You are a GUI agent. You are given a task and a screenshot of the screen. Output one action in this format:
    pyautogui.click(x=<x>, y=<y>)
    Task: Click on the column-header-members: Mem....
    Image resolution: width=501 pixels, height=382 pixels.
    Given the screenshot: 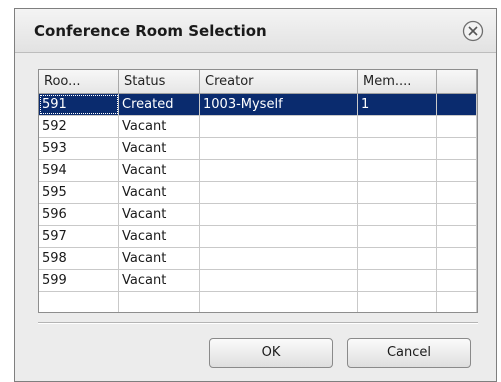 What is the action you would take?
    pyautogui.click(x=397, y=81)
    